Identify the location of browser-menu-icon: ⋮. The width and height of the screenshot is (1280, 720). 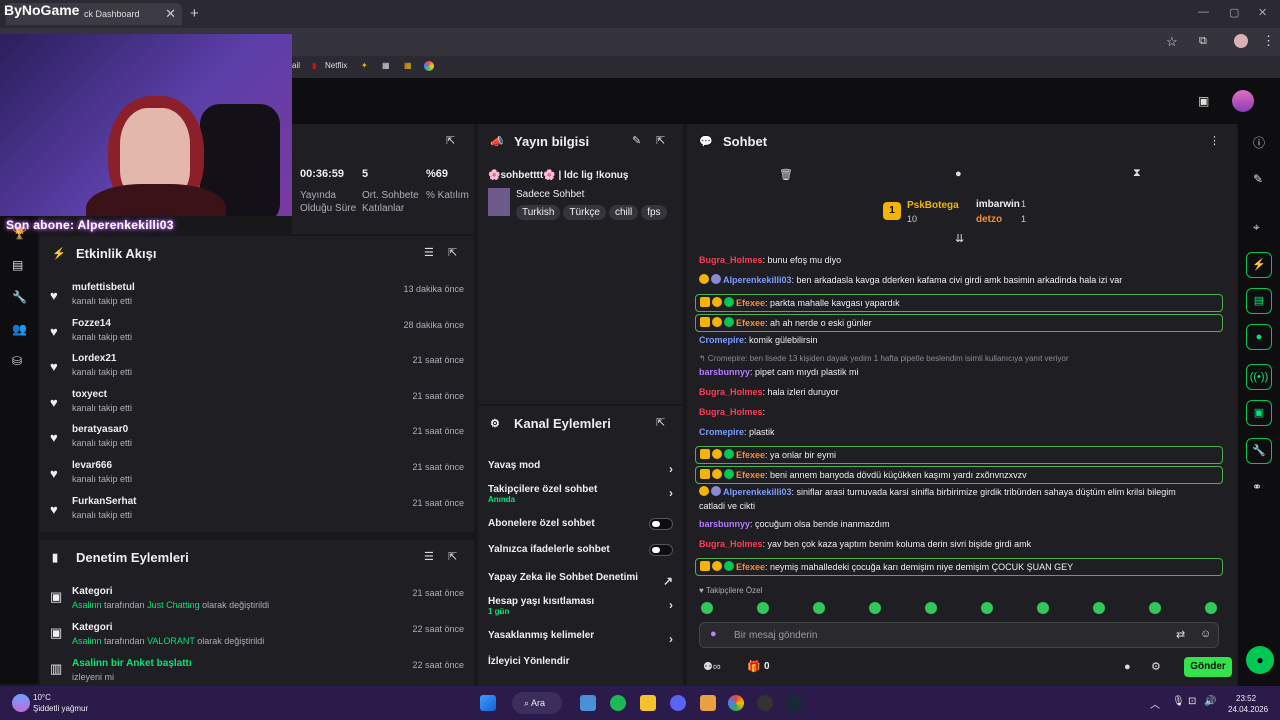
(1268, 41).